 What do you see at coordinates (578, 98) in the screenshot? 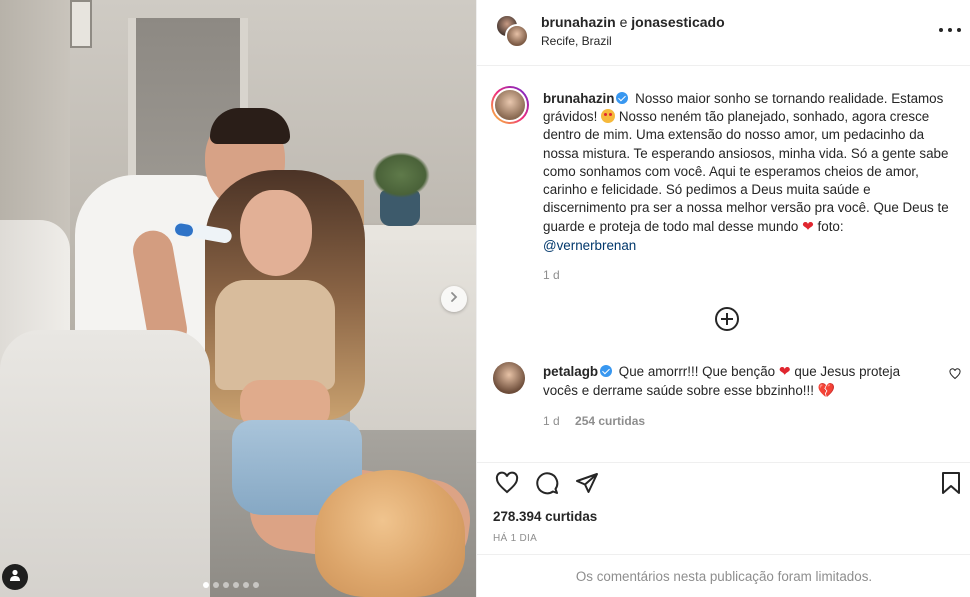
I see `caption-username: brunahazin` at bounding box center [578, 98].